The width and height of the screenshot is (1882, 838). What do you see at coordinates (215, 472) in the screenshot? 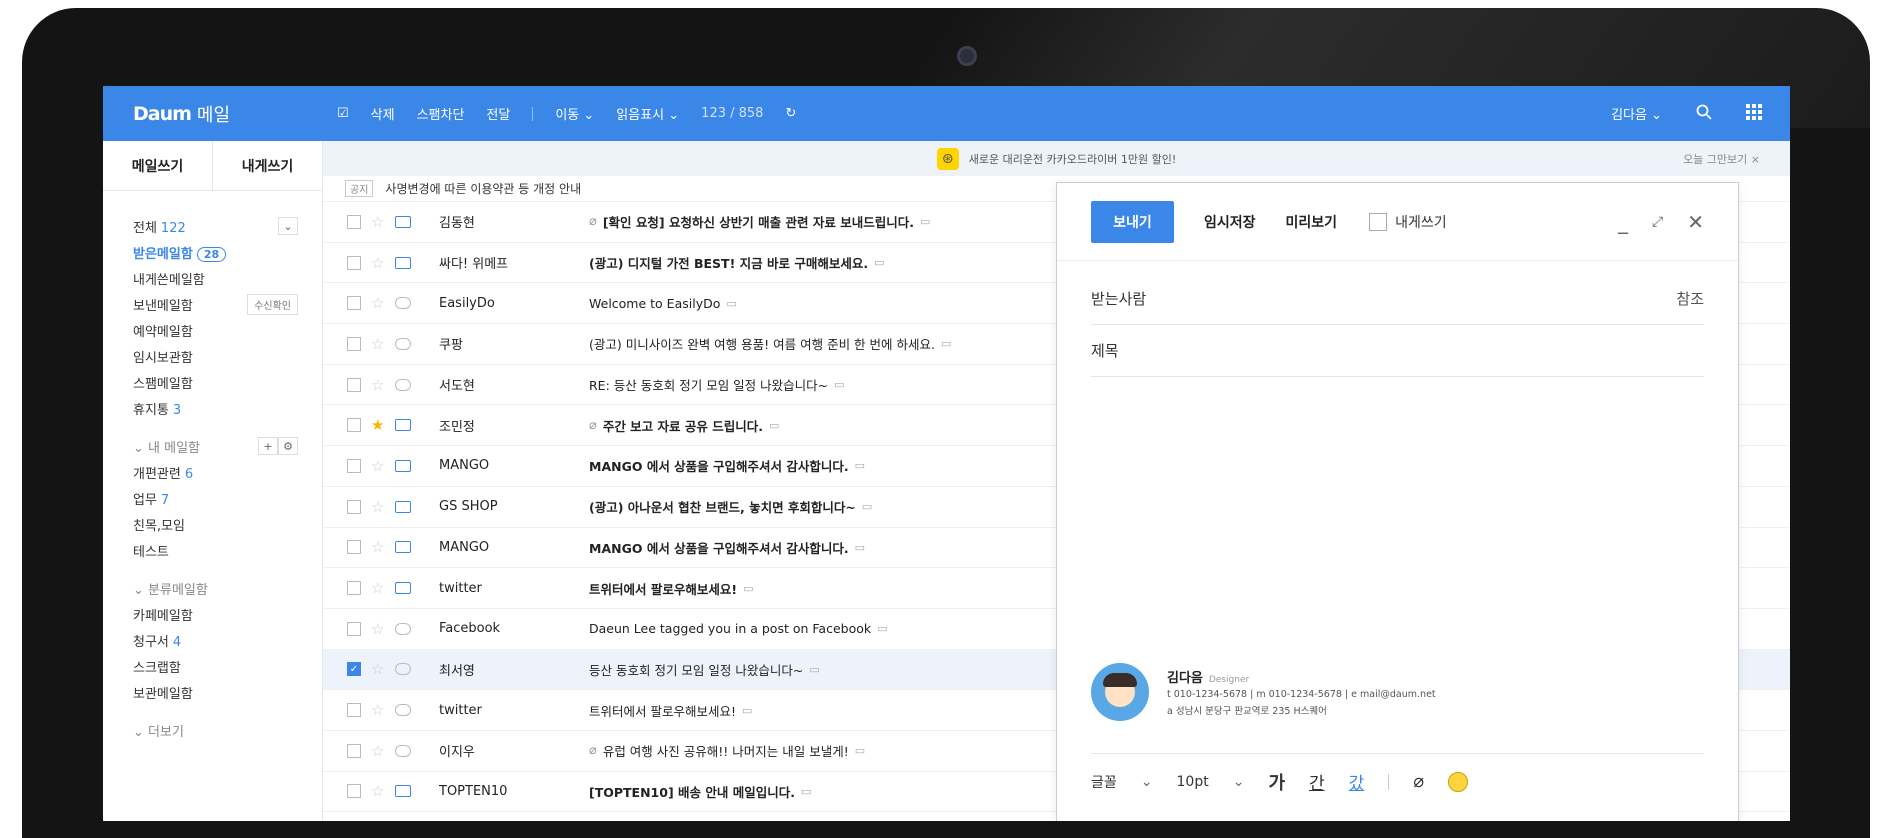
I see `sidebar-folder: 개편관련 6` at bounding box center [215, 472].